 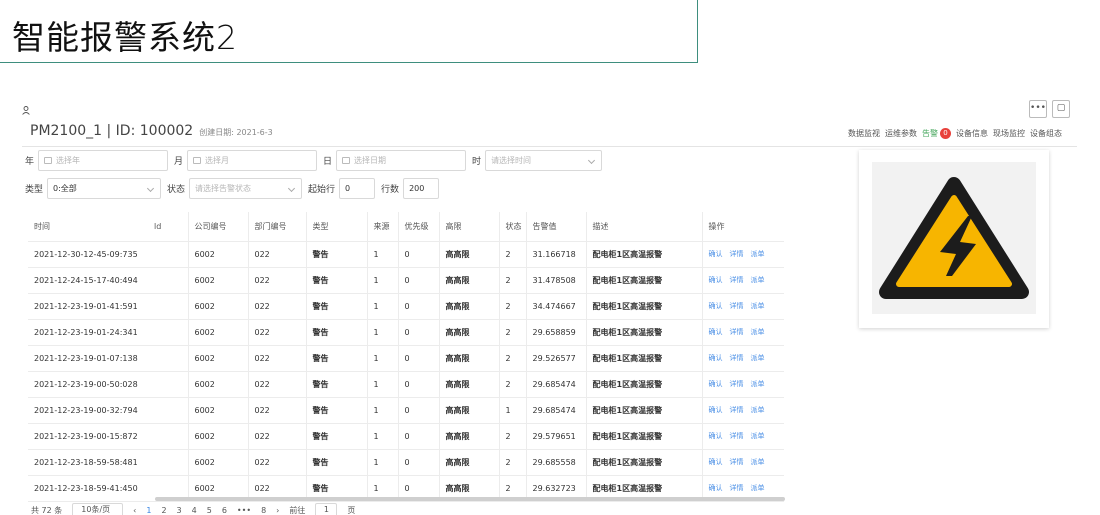 What do you see at coordinates (470, 499) in the screenshot?
I see `horizontal-scrollbar` at bounding box center [470, 499].